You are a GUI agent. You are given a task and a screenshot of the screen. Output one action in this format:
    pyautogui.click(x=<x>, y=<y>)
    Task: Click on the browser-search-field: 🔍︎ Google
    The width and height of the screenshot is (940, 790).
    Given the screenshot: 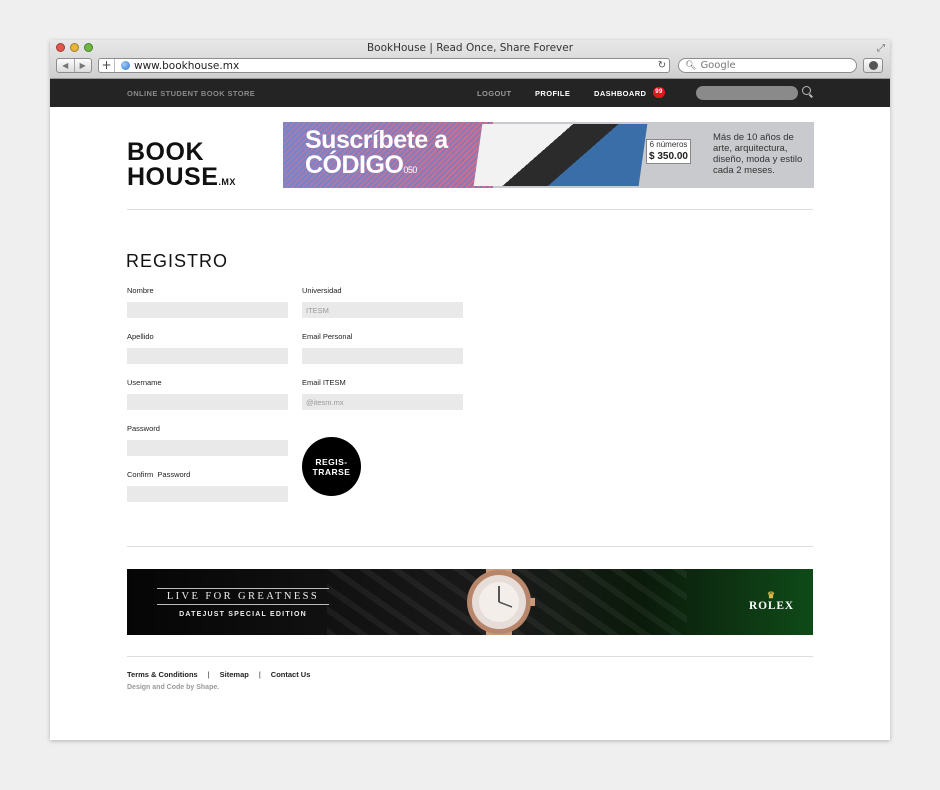 What is the action you would take?
    pyautogui.click(x=767, y=65)
    